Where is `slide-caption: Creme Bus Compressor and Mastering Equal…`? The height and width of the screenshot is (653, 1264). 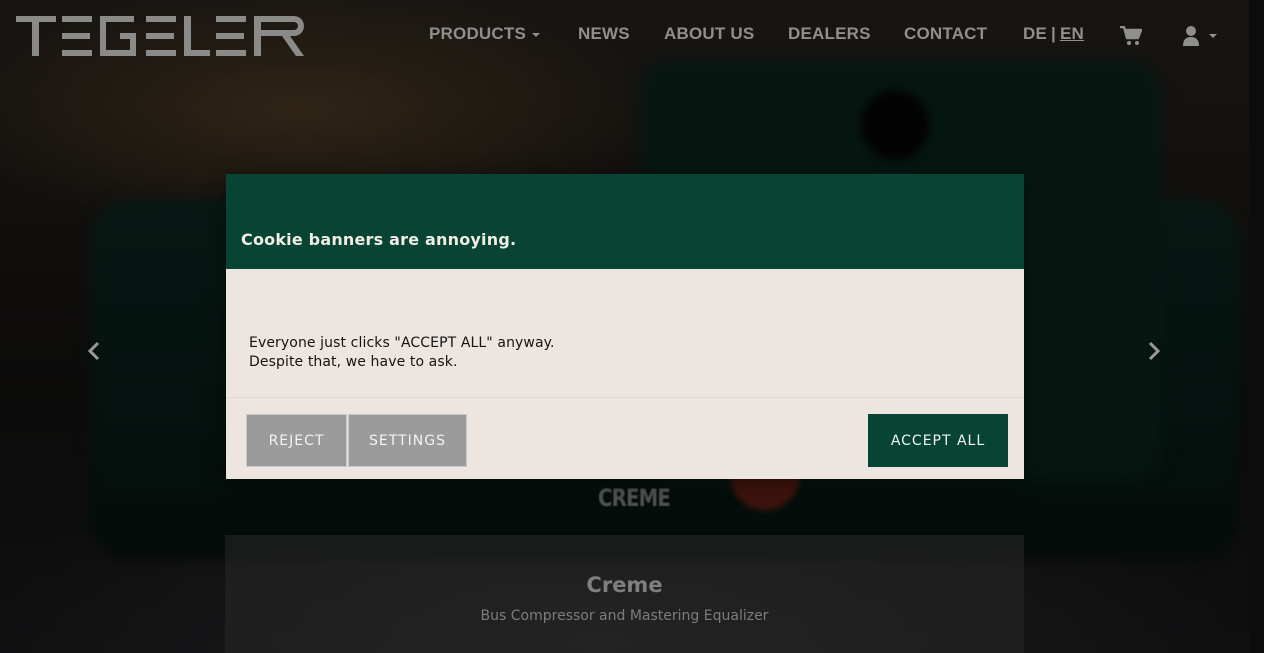
slide-caption: Creme Bus Compressor and Mastering Equal… is located at coordinates (624, 594).